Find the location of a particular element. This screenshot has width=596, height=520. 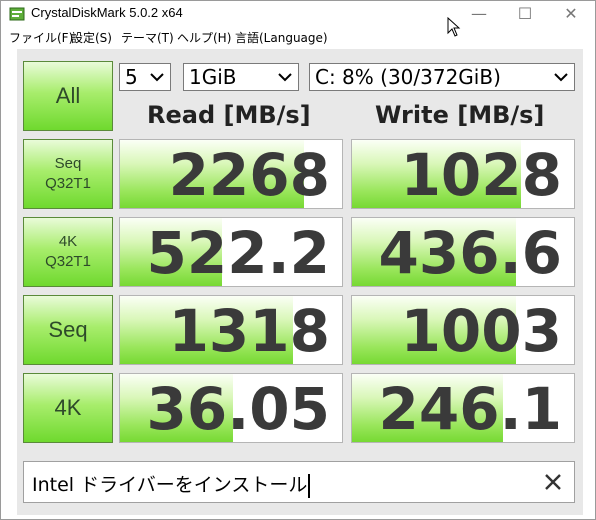

menu-file: ファイル(F) is located at coordinates (41, 37).